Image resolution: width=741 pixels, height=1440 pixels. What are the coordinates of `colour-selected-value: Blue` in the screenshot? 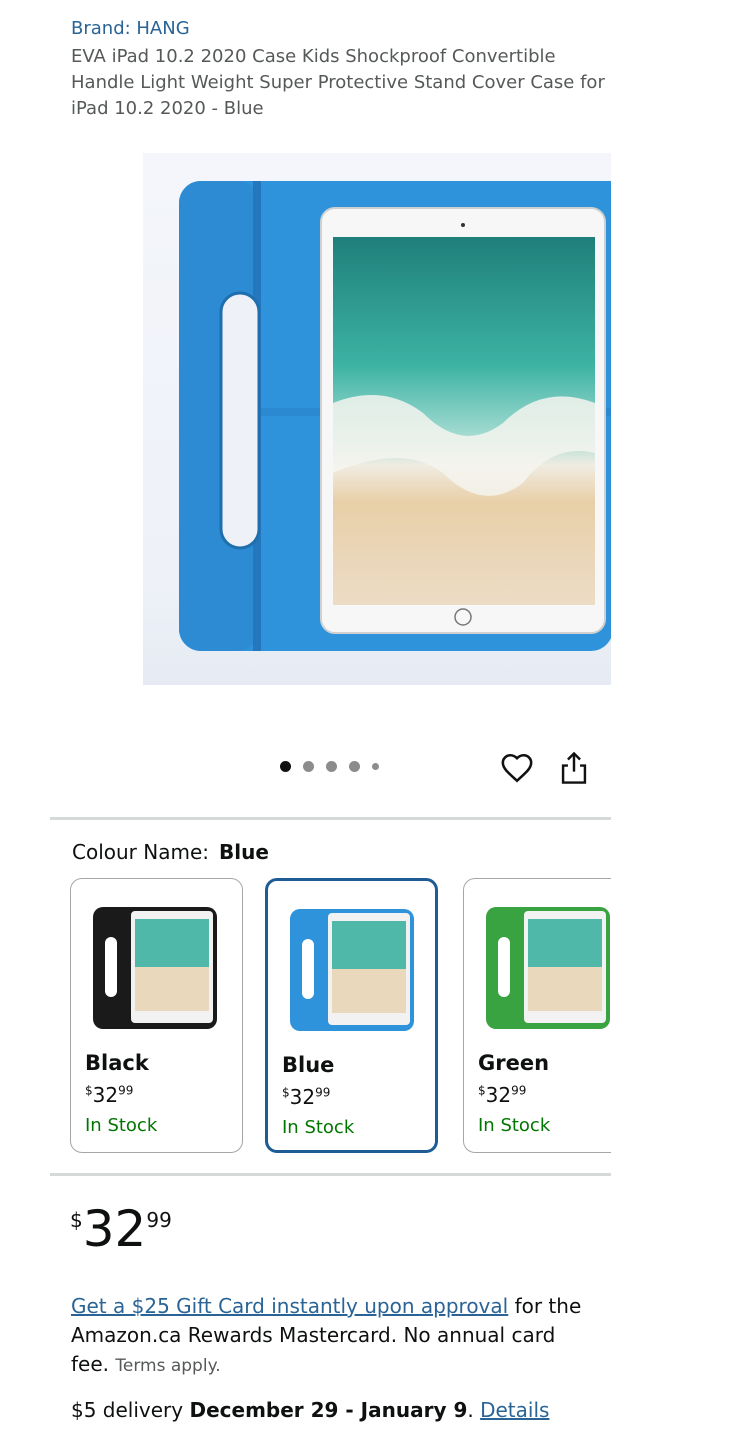 It's located at (244, 852).